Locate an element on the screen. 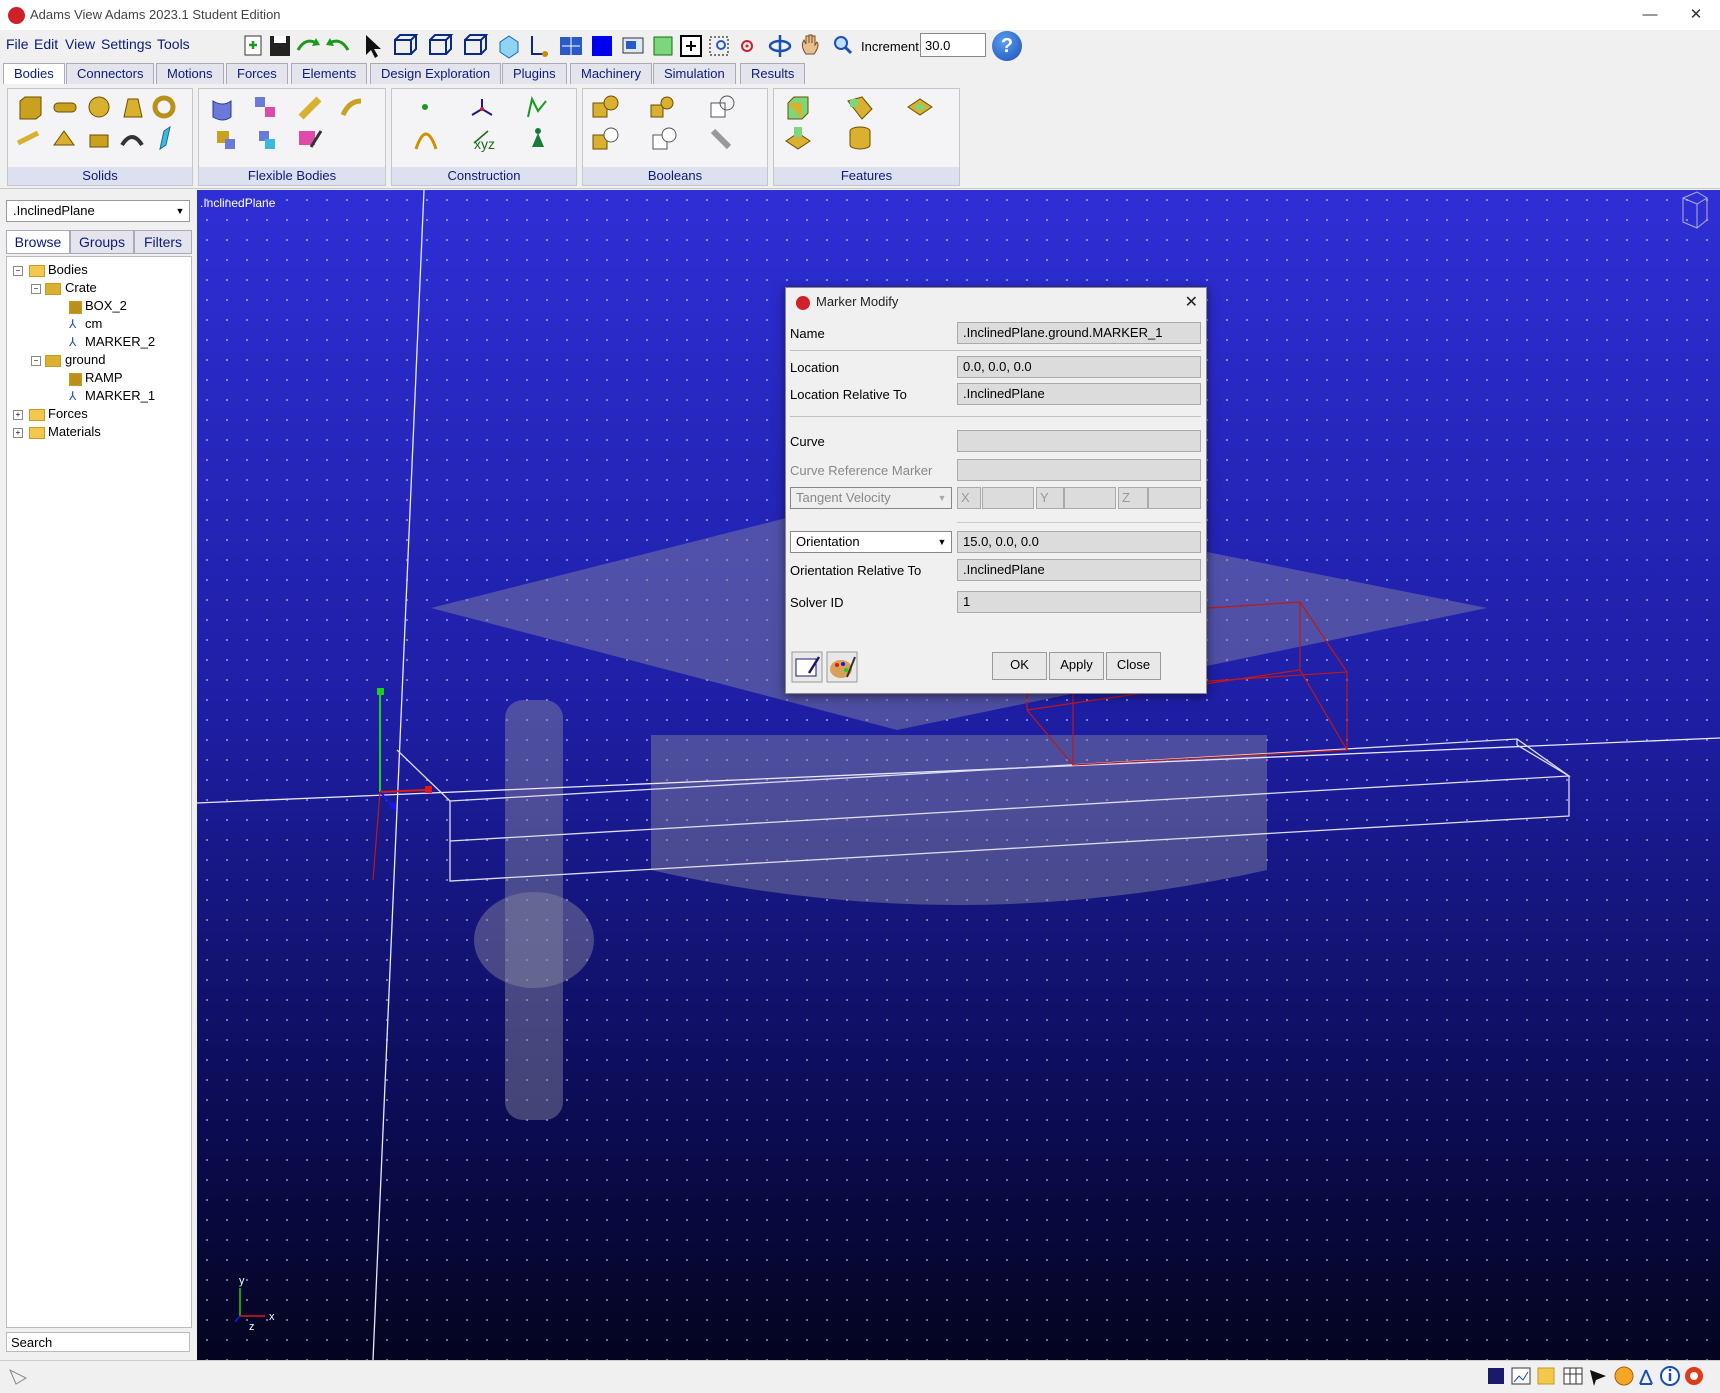 The image size is (1720, 1393). tab-groups: Groups is located at coordinates (102, 242).